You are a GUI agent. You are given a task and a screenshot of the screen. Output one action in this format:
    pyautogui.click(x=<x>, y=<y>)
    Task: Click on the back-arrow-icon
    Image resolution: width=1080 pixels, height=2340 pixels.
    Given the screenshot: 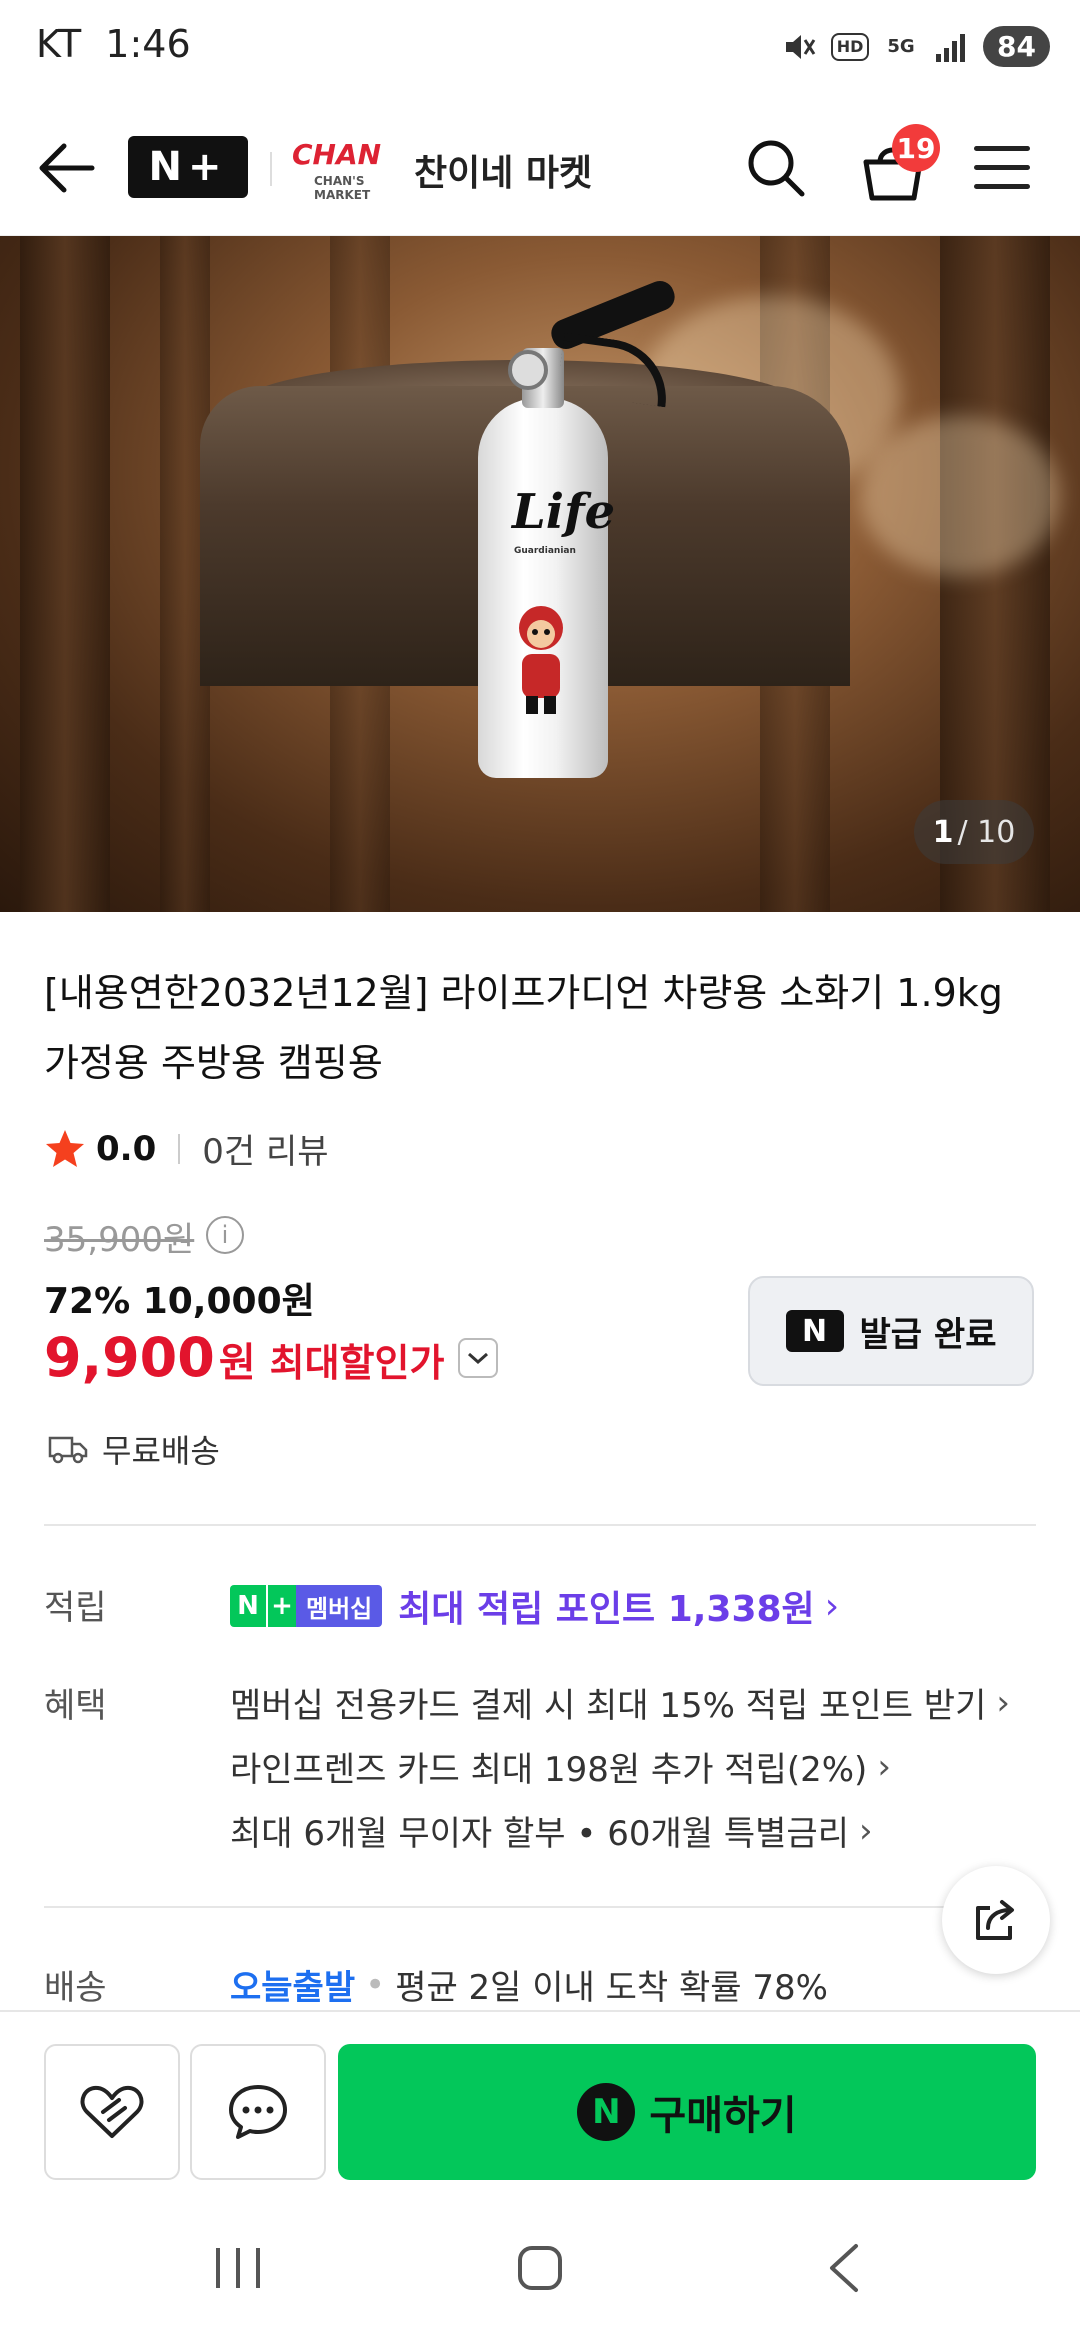 What is the action you would take?
    pyautogui.click(x=67, y=168)
    